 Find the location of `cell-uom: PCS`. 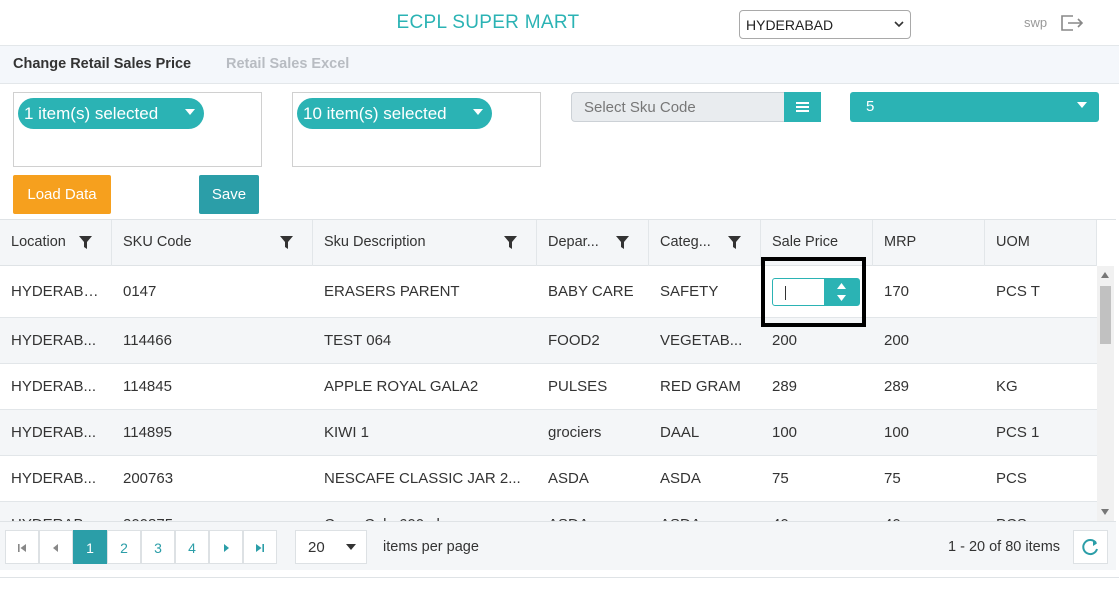

cell-uom: PCS is located at coordinates (1011, 478).